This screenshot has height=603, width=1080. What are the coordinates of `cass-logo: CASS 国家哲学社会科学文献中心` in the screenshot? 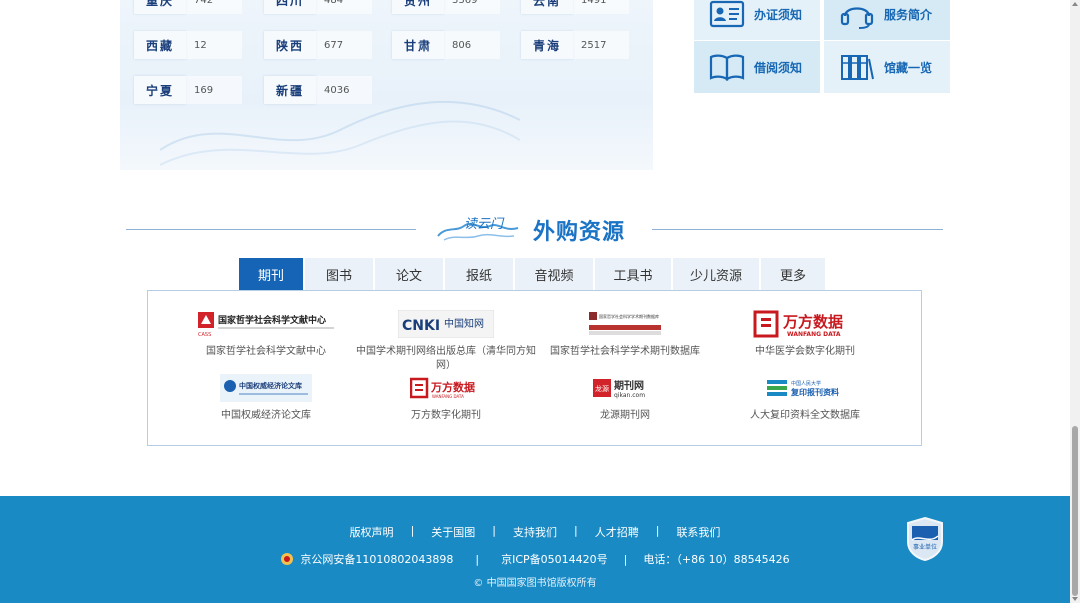 It's located at (266, 324).